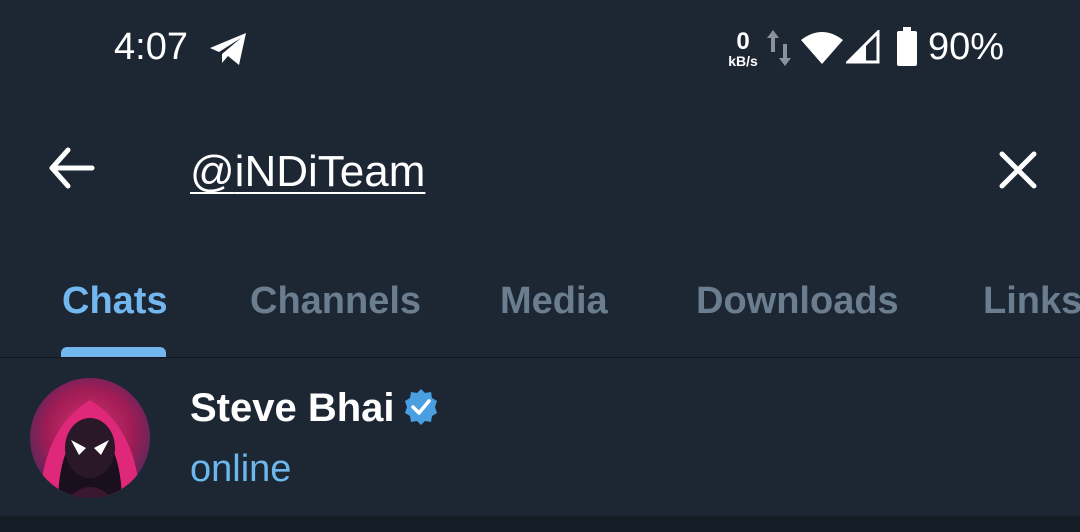  I want to click on net-speed: 0 kB/s, so click(743, 50).